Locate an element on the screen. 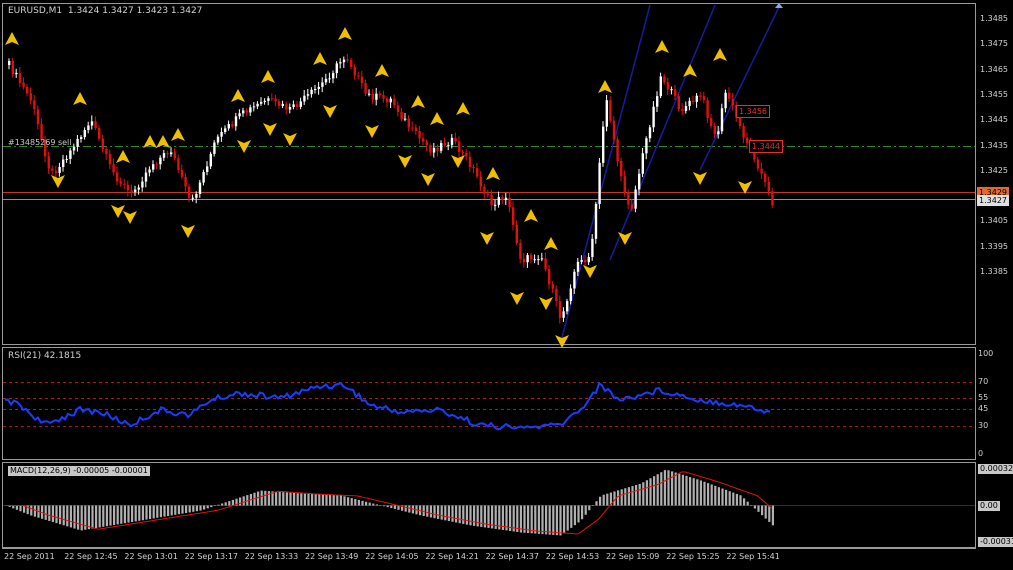 The height and width of the screenshot is (570, 1013). rsi-level-100: 100 is located at coordinates (986, 353).